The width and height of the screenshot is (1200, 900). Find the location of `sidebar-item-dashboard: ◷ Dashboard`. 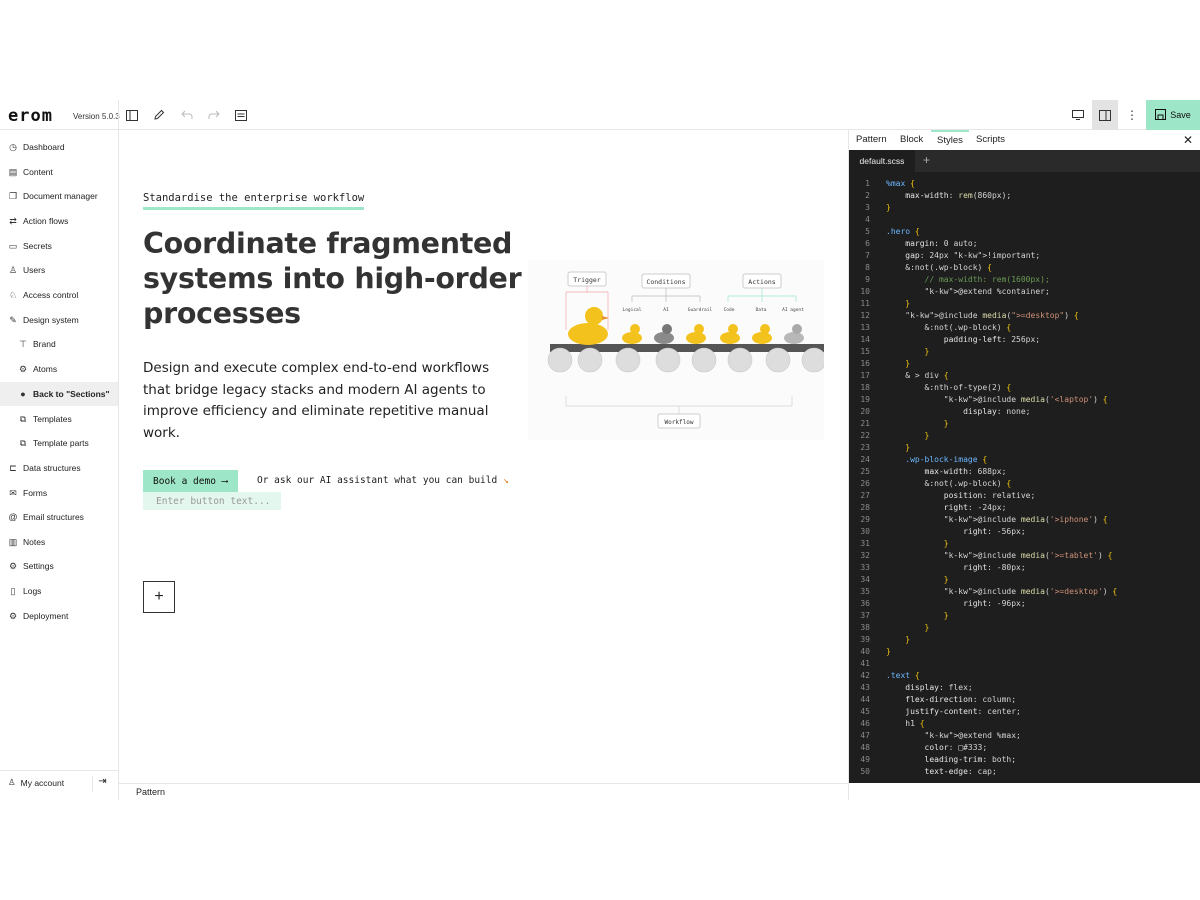

sidebar-item-dashboard: ◷ Dashboard is located at coordinates (59, 147).